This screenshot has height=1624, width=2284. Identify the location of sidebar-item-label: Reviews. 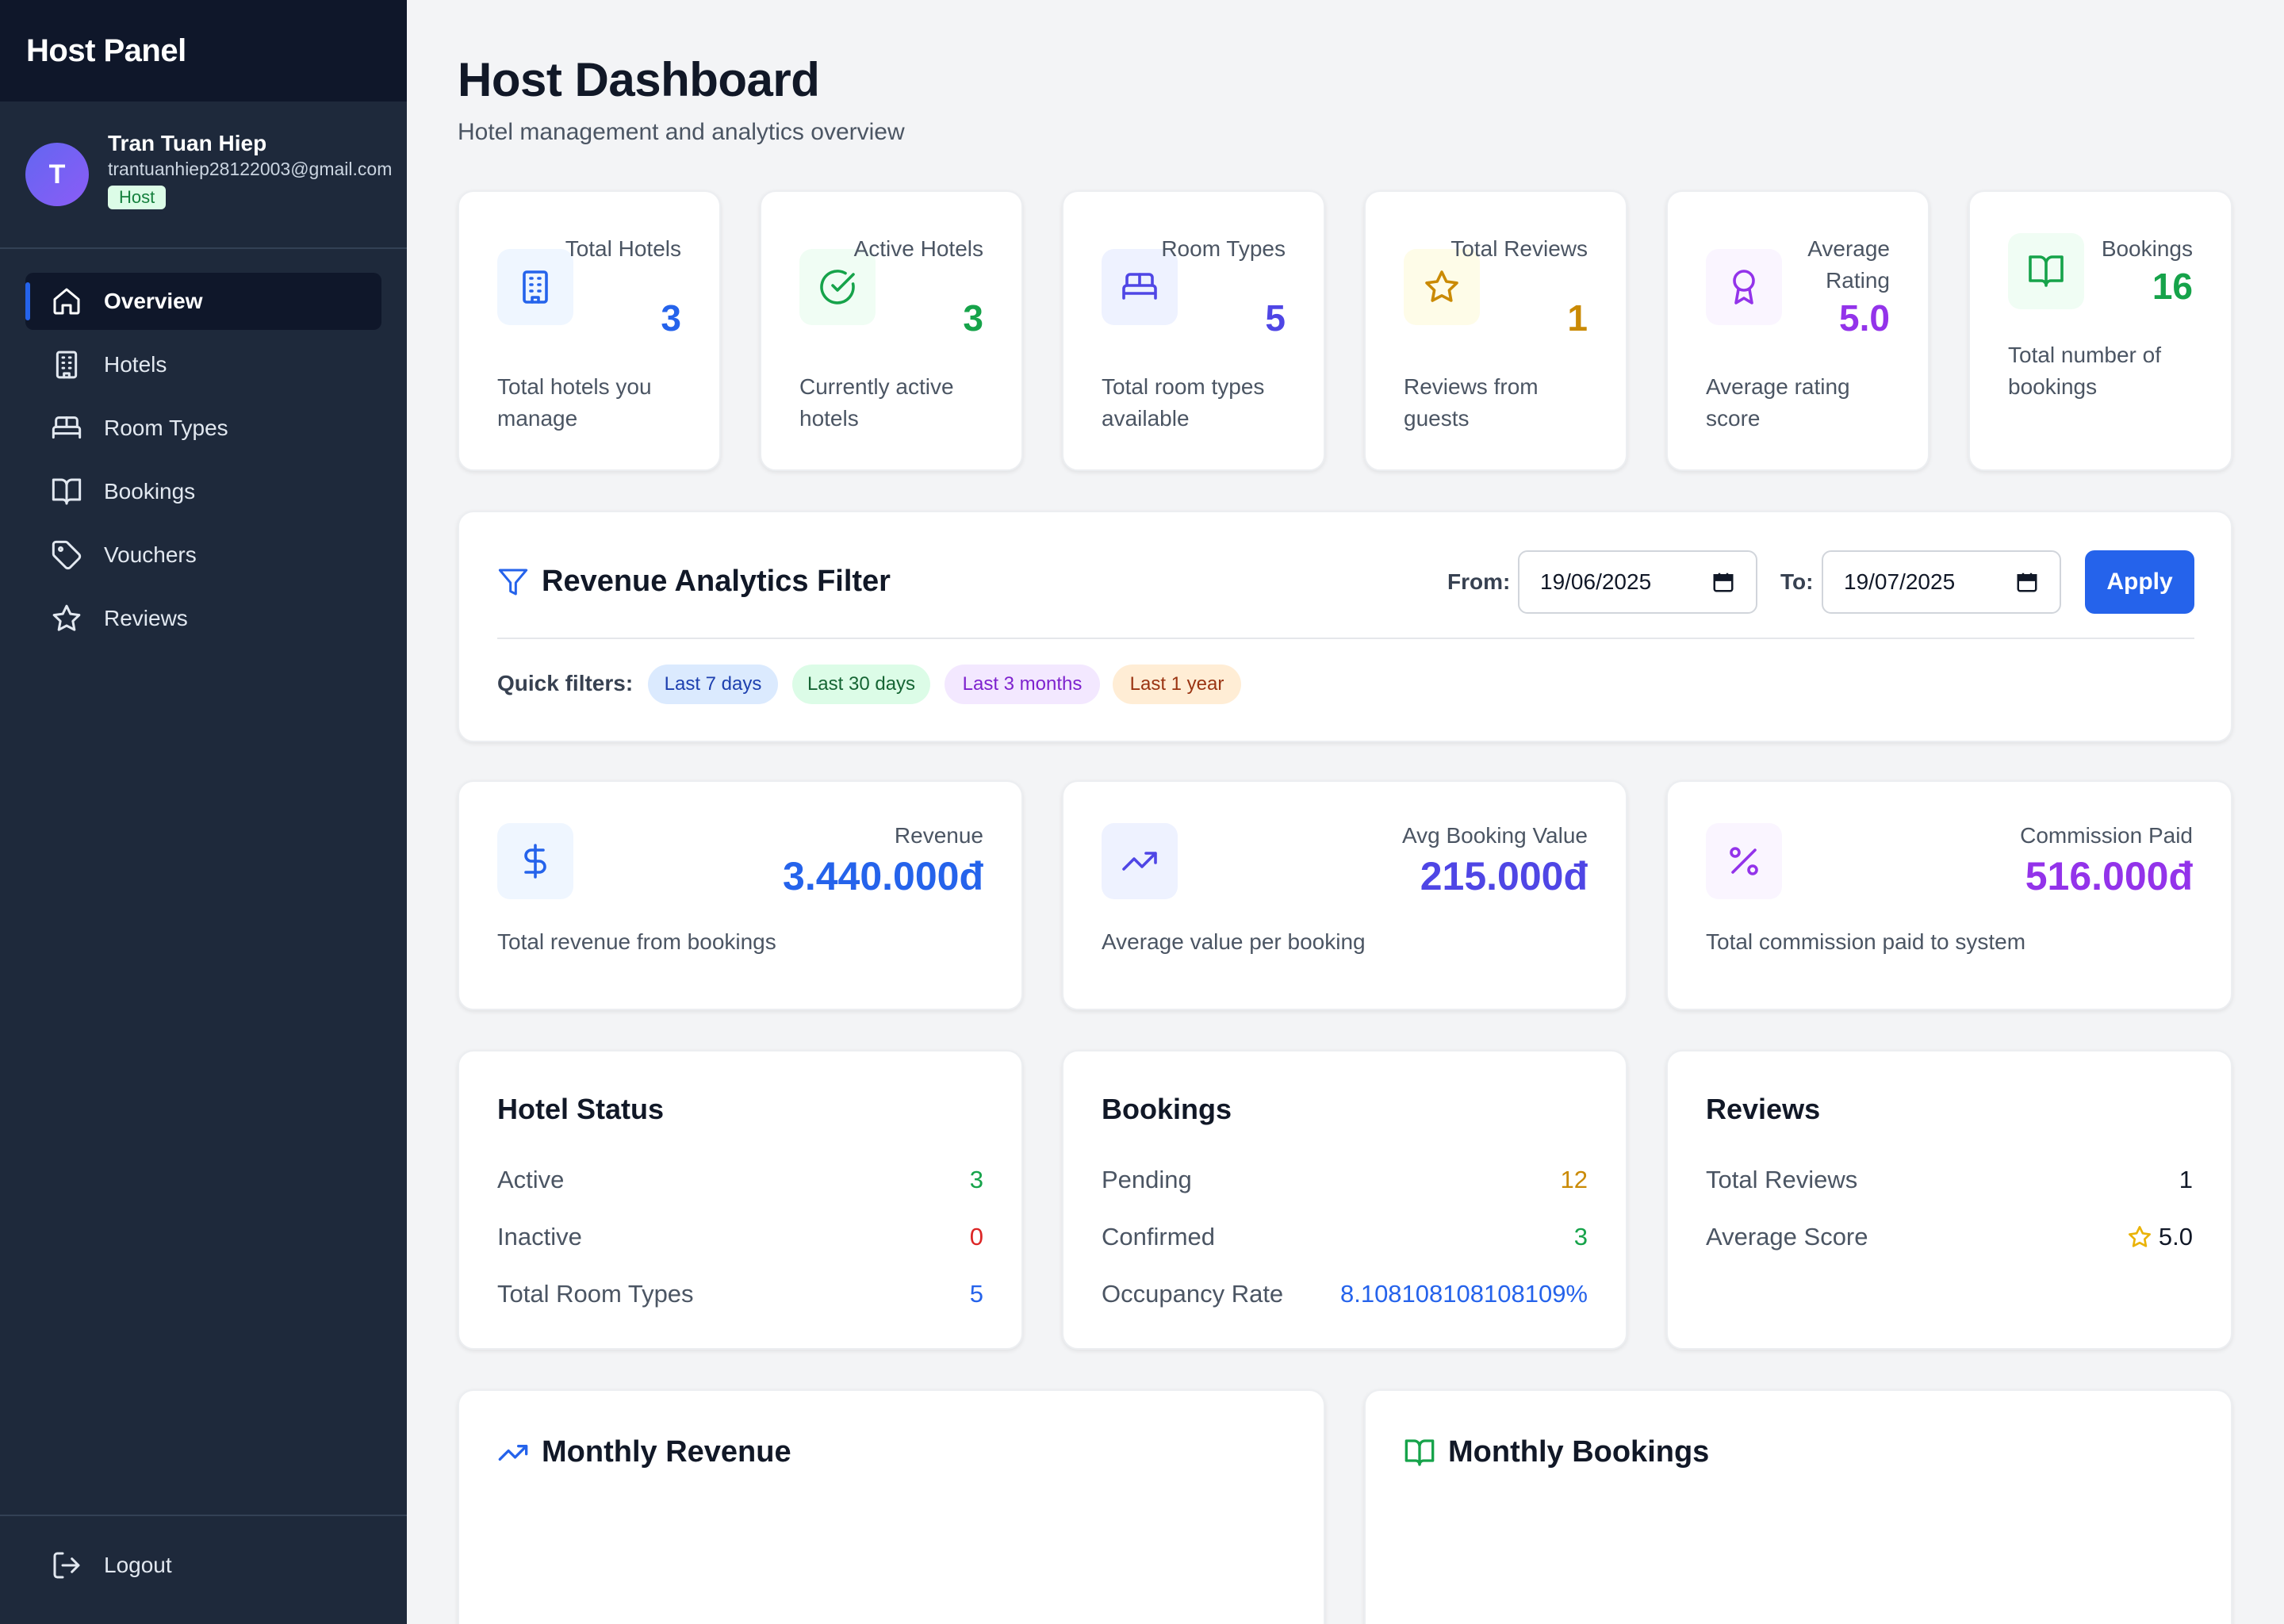
(146, 618).